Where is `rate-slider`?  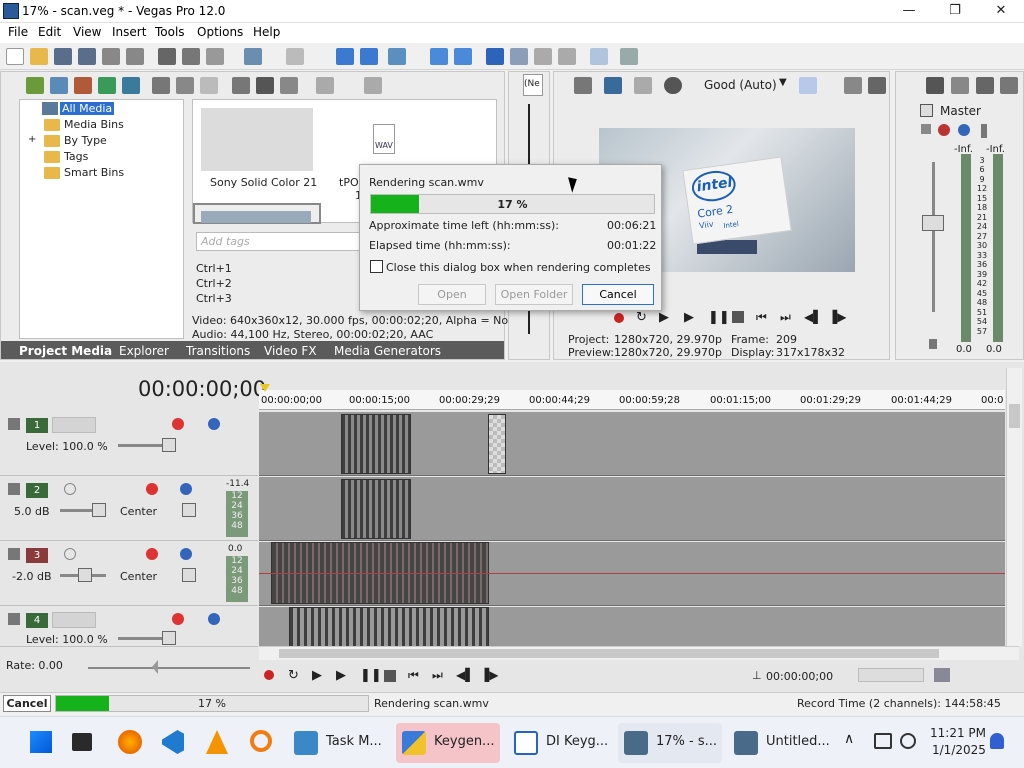 rate-slider is located at coordinates (169, 668).